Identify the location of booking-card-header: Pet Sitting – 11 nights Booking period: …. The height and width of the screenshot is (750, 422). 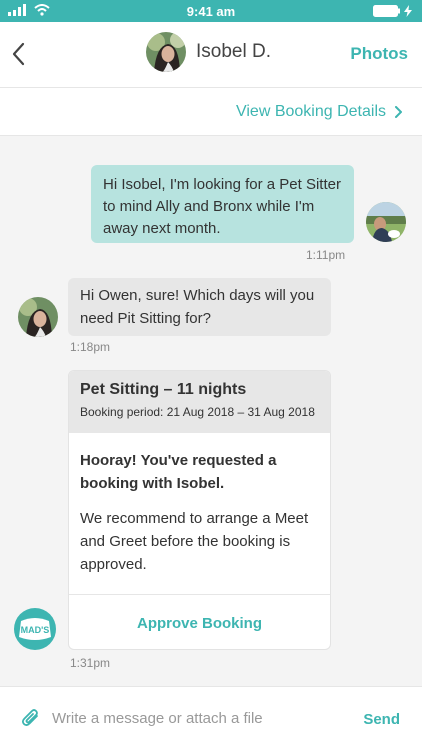
(199, 402).